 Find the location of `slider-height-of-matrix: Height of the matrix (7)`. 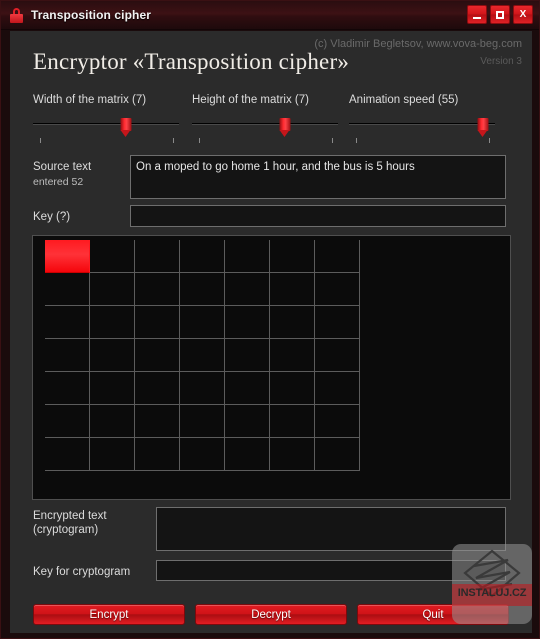

slider-height-of-matrix: Height of the matrix (7) is located at coordinates (268, 119).